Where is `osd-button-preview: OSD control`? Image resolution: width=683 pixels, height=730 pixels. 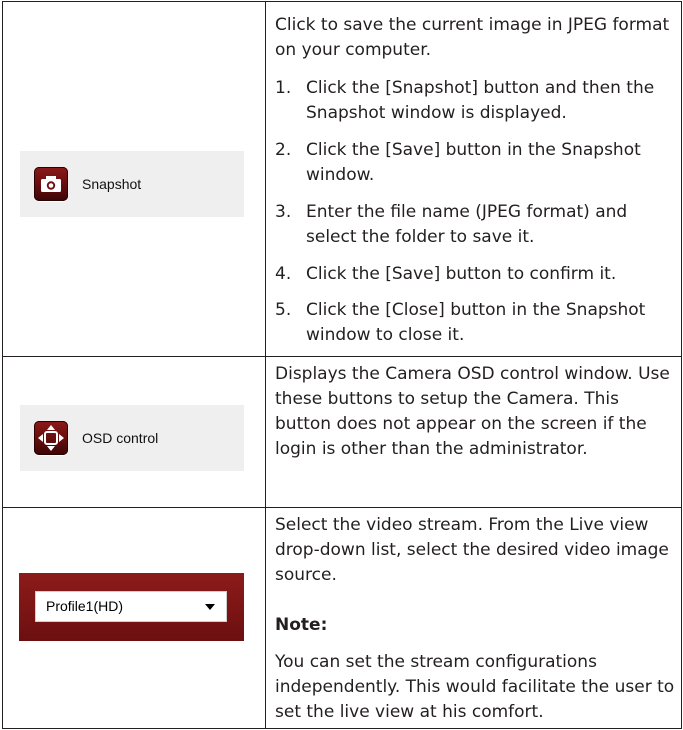 osd-button-preview: OSD control is located at coordinates (132, 438).